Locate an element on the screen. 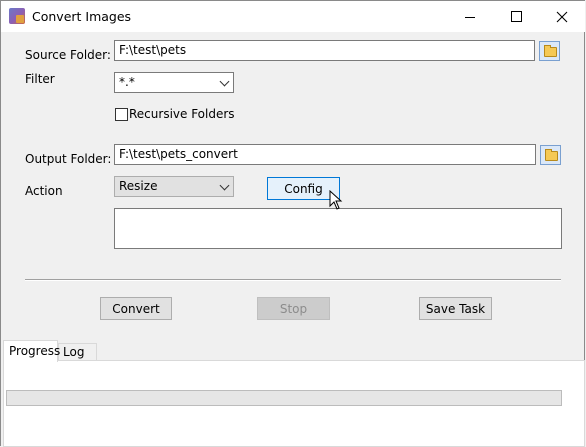 The image size is (586, 447). source-folder-input: F:\test\pets is located at coordinates (324, 50).